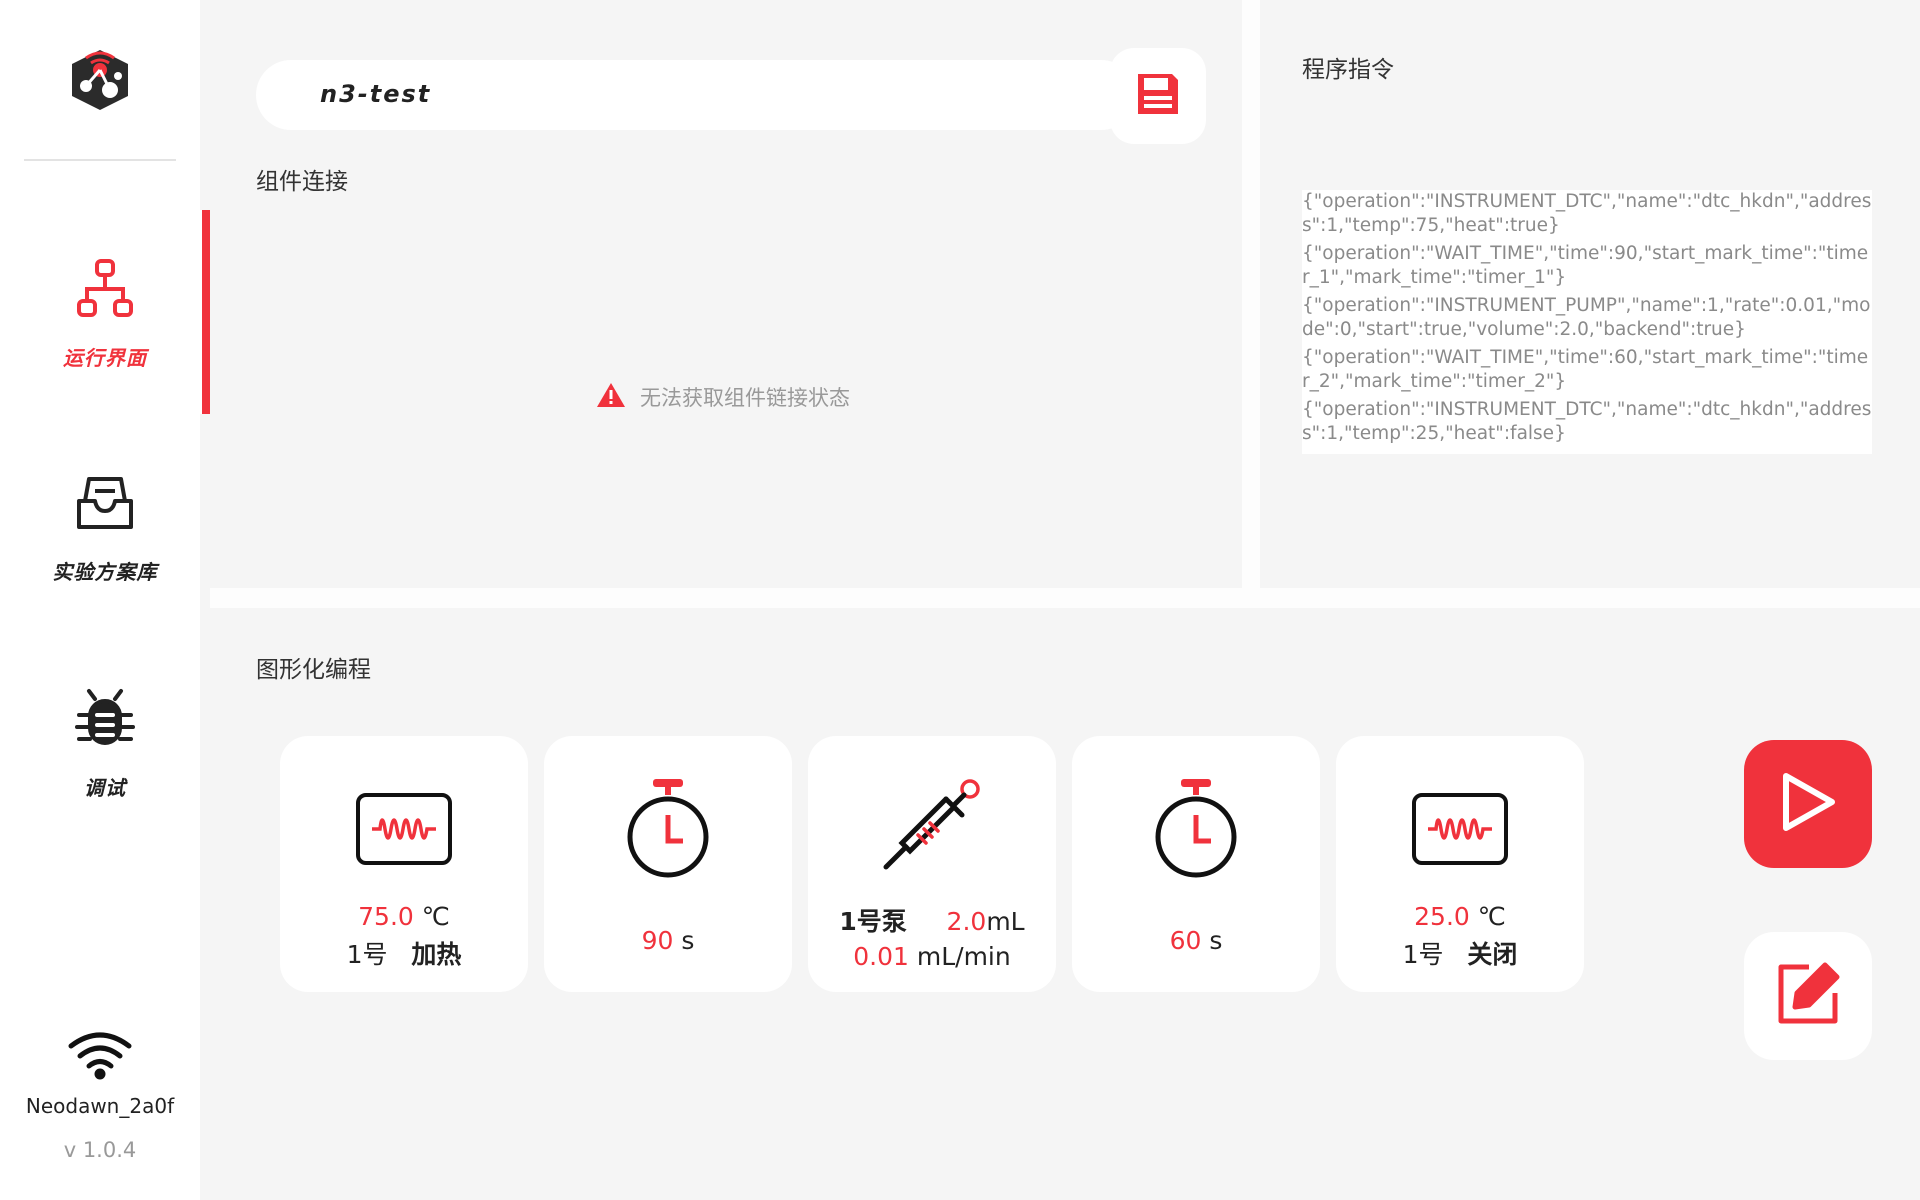  Describe the element at coordinates (436, 954) in the screenshot. I see `heater-action: 加热` at that location.